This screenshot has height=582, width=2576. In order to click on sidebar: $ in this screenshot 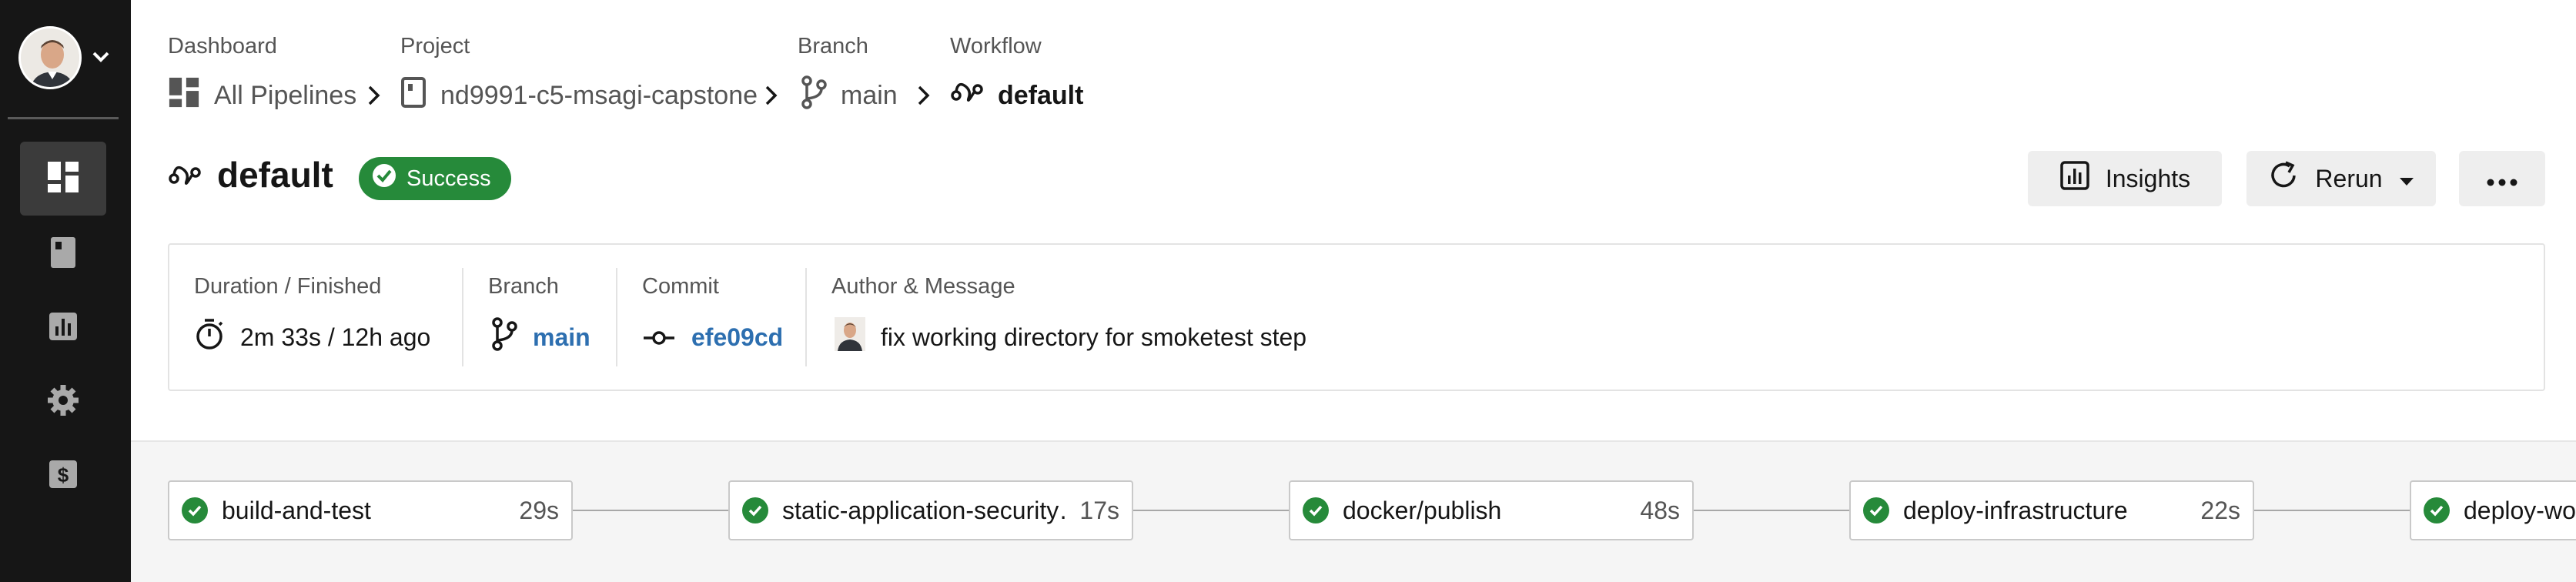, I will do `click(65, 291)`.